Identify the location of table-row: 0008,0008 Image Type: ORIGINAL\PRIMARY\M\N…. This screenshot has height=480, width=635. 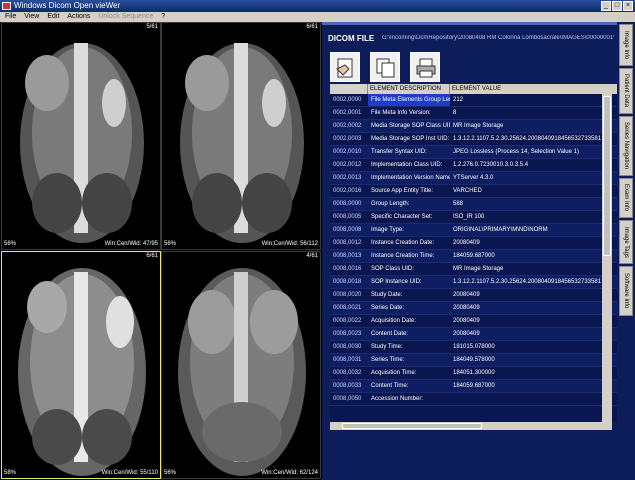
(475, 230).